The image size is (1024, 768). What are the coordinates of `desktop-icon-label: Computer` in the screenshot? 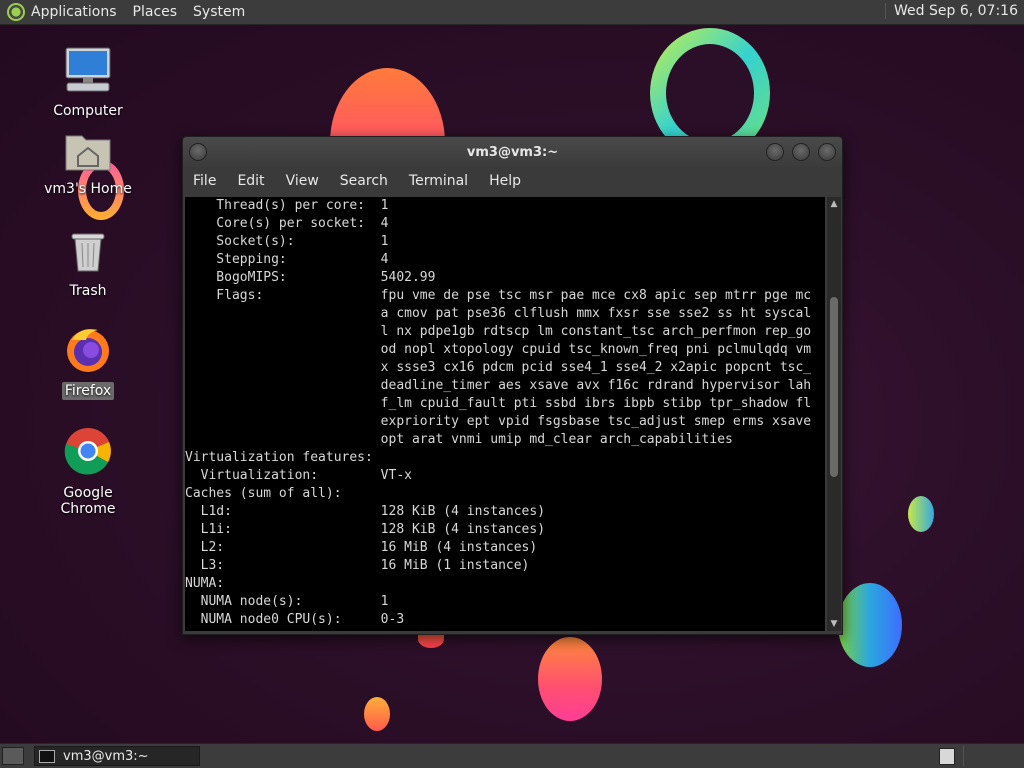 It's located at (88, 111).